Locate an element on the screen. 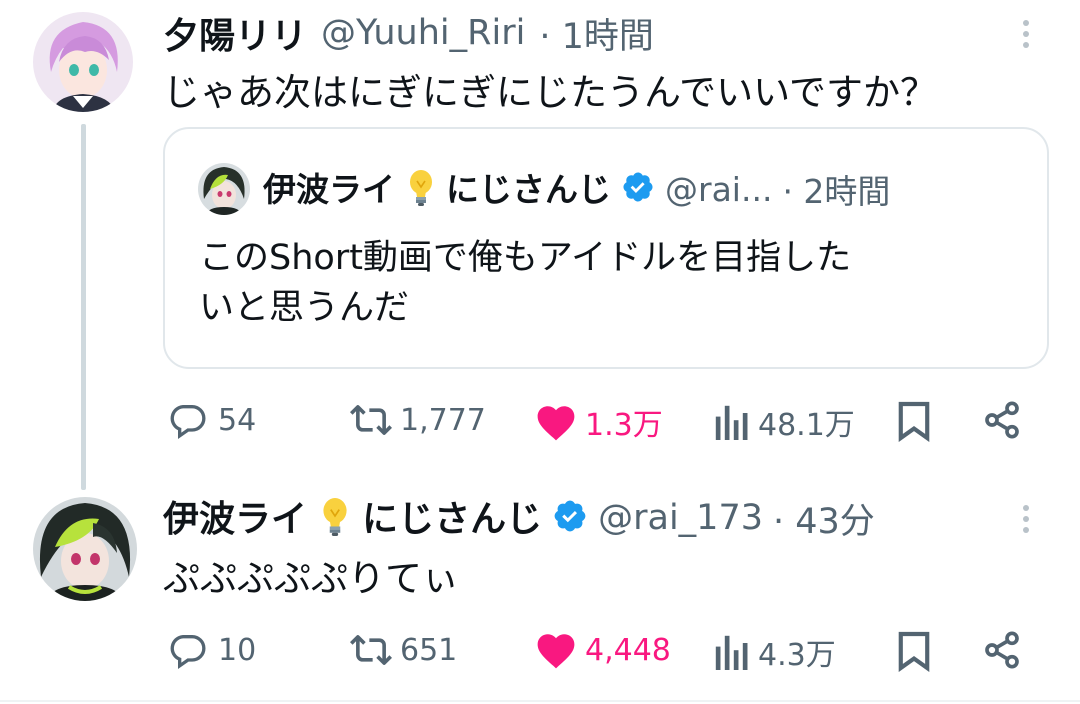  author-name-suffix: にじさんじ is located at coordinates (452, 520).